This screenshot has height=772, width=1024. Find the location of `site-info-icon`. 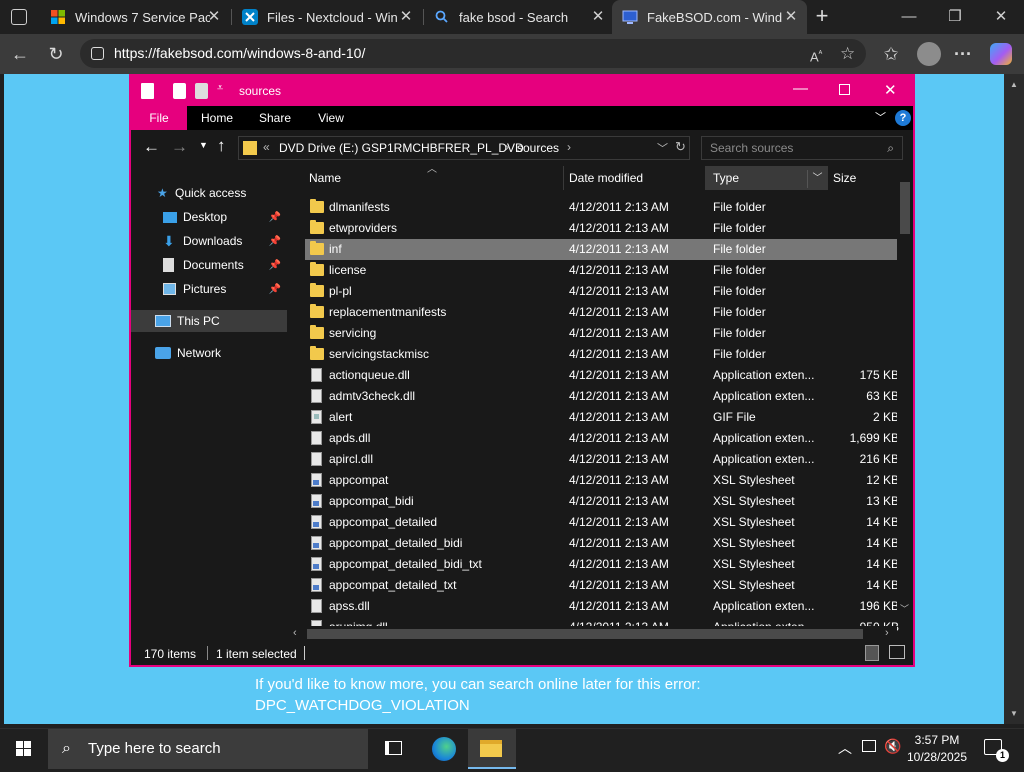

site-info-icon is located at coordinates (97, 53).